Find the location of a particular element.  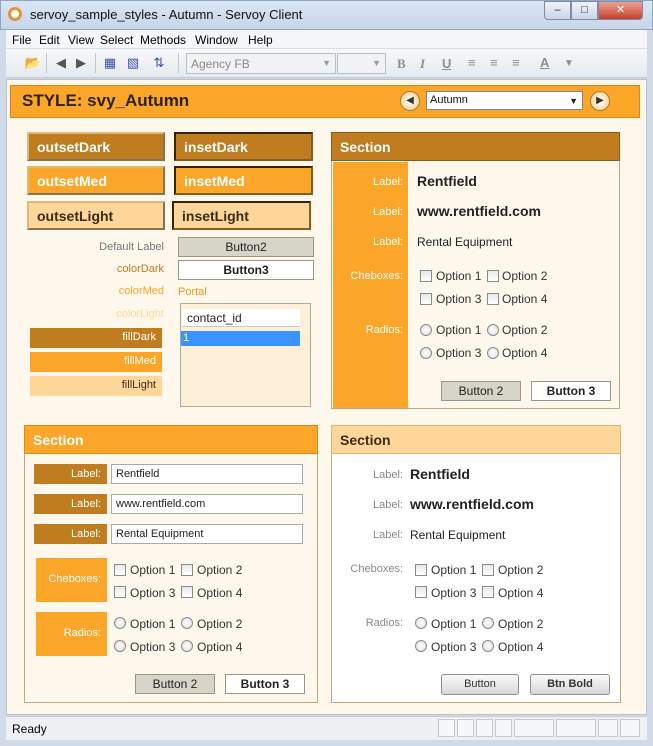

option-3-label: Option 3 is located at coordinates (454, 647).